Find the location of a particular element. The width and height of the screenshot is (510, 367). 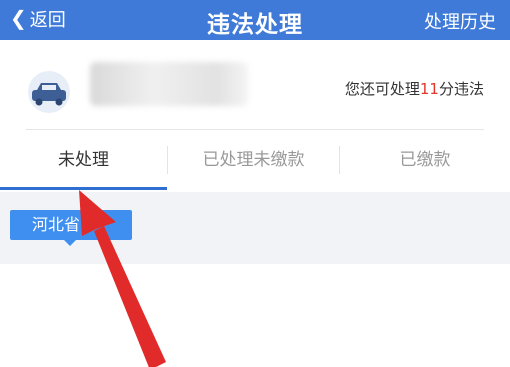

remain-prefix: 您还可处理 is located at coordinates (382, 89).